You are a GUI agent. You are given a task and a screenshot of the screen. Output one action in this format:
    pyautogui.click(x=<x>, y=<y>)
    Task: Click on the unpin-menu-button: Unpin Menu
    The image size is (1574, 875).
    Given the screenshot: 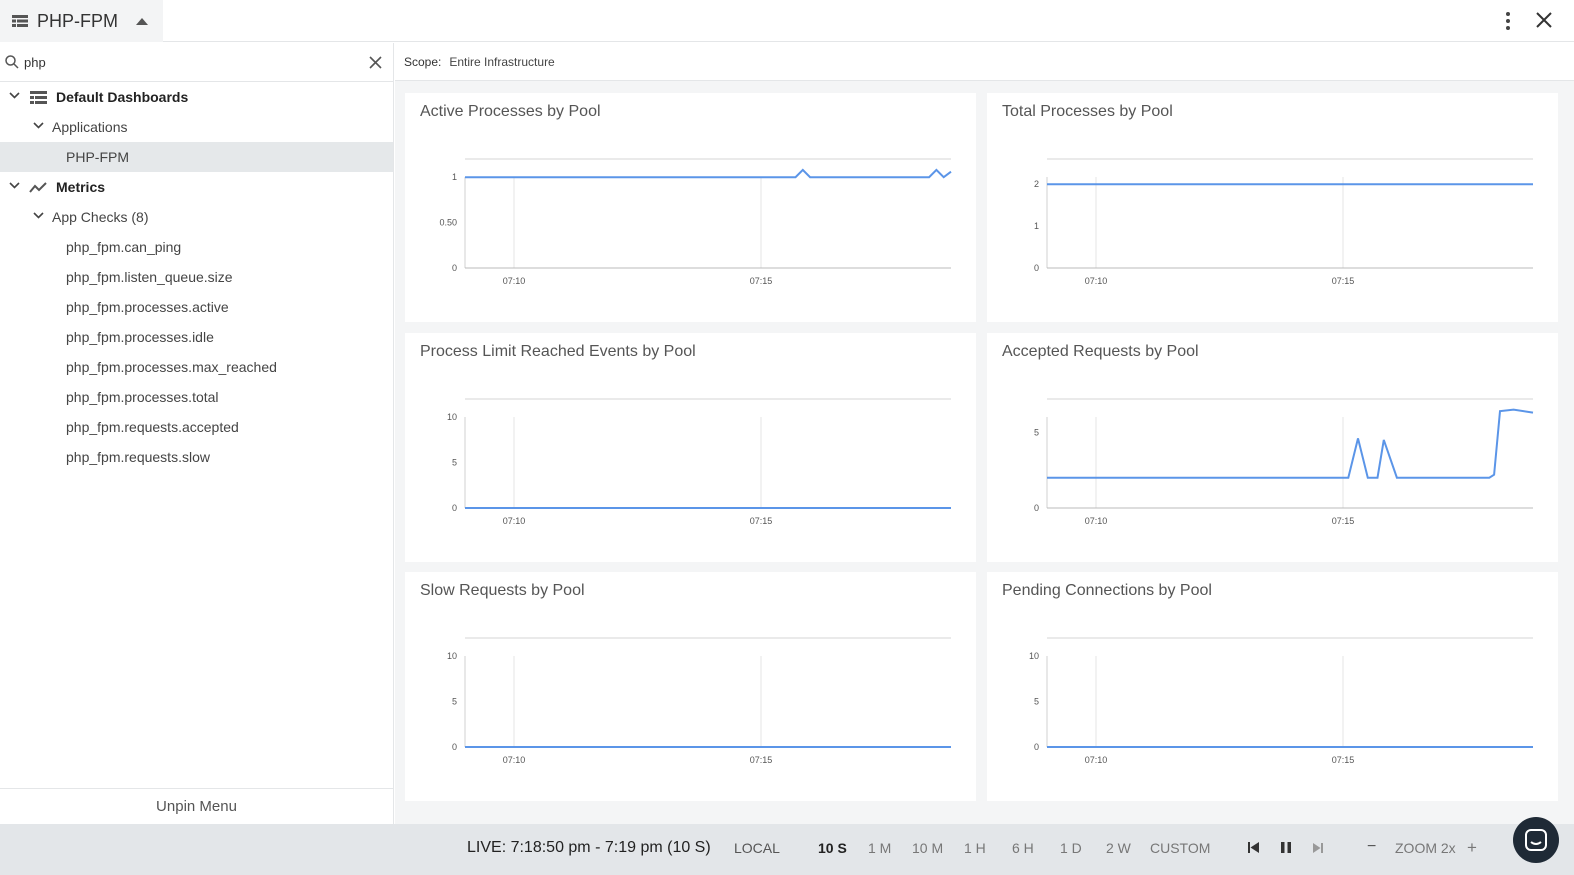 What is the action you would take?
    pyautogui.click(x=196, y=806)
    